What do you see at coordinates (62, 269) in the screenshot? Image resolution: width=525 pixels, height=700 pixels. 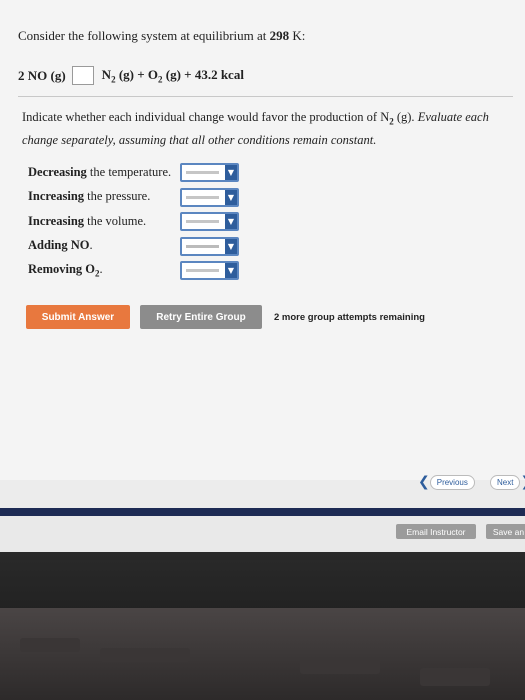 I see `change-label-bold: Removing O` at bounding box center [62, 269].